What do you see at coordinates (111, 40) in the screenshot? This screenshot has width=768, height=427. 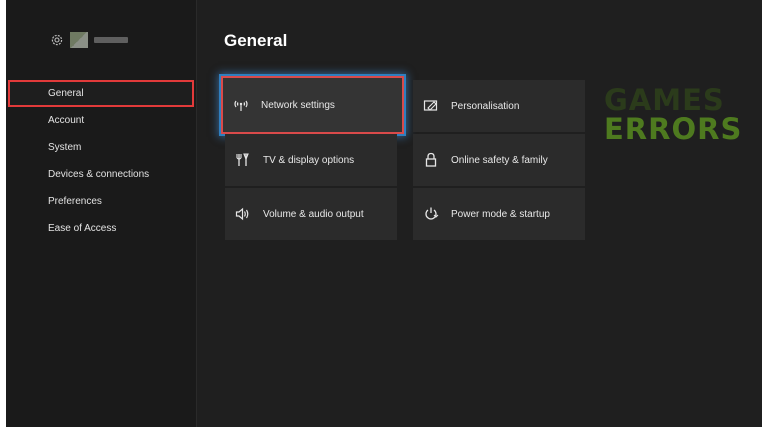 I see `gamertag-blurred` at bounding box center [111, 40].